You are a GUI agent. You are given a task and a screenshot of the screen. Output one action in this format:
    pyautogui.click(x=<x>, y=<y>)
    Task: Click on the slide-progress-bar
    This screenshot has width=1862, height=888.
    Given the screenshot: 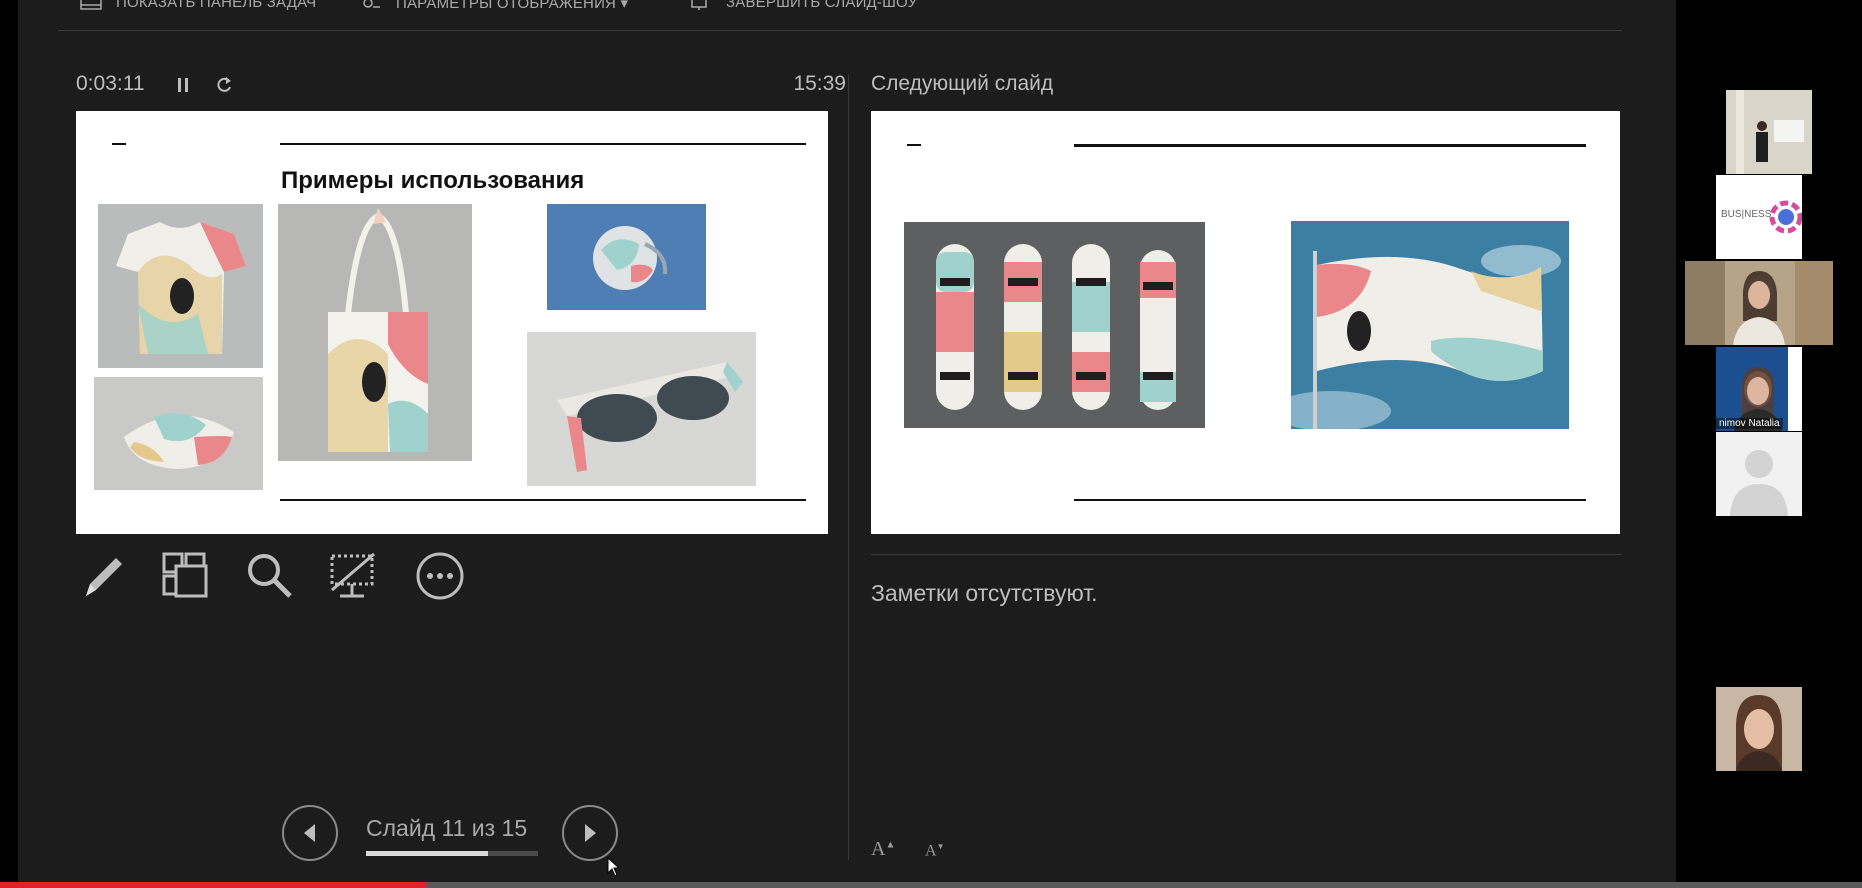 What is the action you would take?
    pyautogui.click(x=452, y=853)
    